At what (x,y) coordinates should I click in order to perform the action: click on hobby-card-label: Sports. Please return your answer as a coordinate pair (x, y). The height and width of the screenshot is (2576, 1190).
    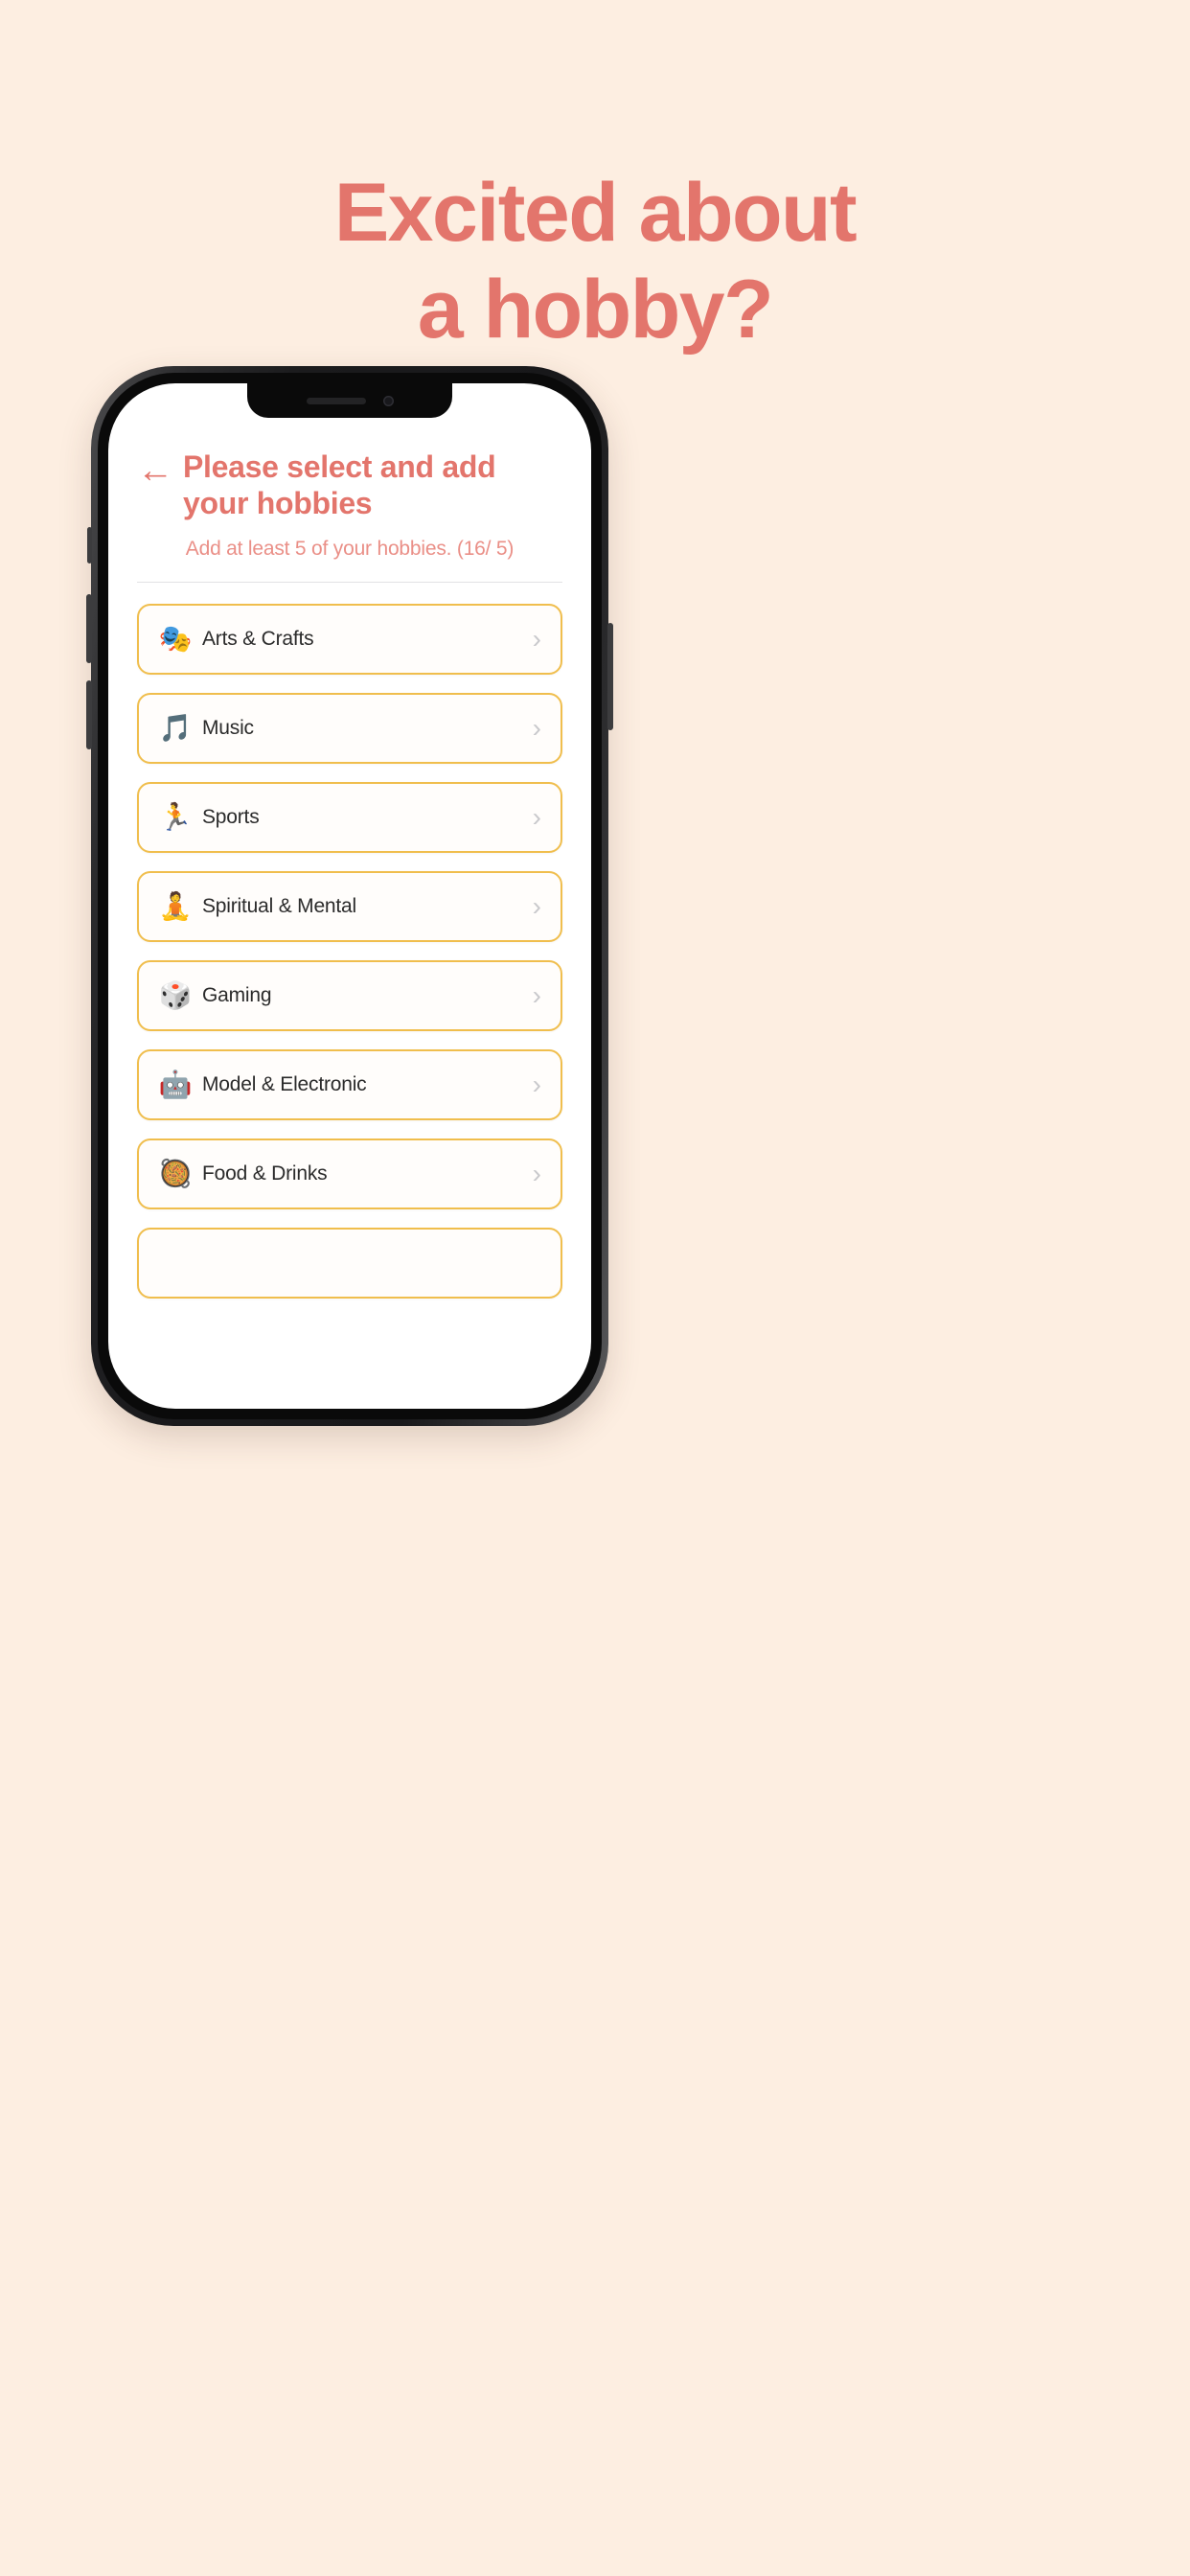
    Looking at the image, I should click on (231, 816).